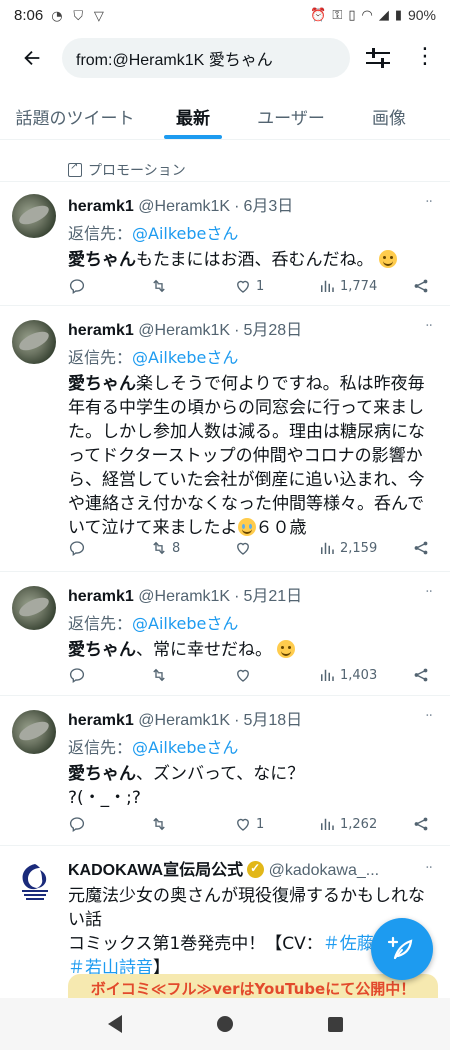 The height and width of the screenshot is (1050, 450). What do you see at coordinates (225, 161) in the screenshot?
I see `promoted-tweet-partial: プロモーション` at bounding box center [225, 161].